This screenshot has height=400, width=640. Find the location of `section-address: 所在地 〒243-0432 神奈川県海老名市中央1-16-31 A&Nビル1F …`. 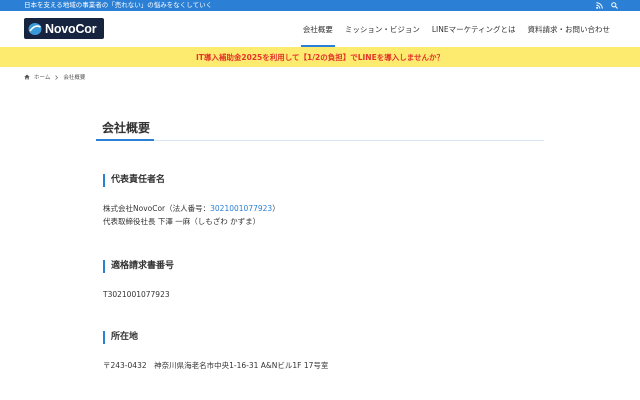

section-address: 所在地 〒243-0432 神奈川県海老名市中央1-16-31 A&Nビル1F … is located at coordinates (215, 351).